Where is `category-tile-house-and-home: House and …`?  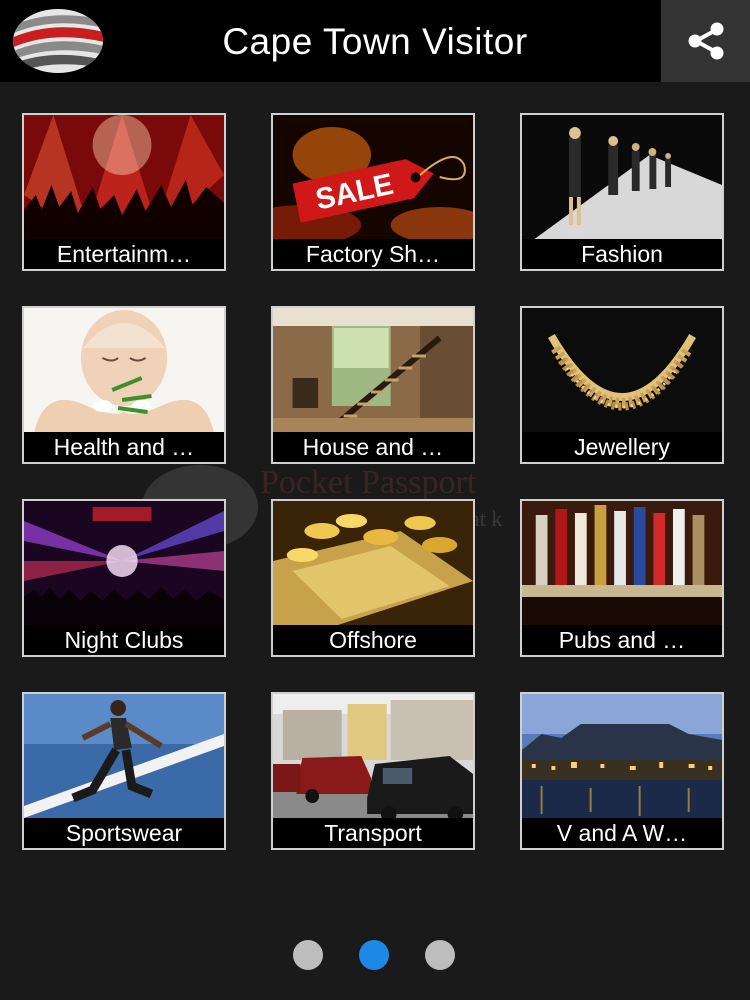
category-tile-house-and-home: House and … is located at coordinates (373, 385).